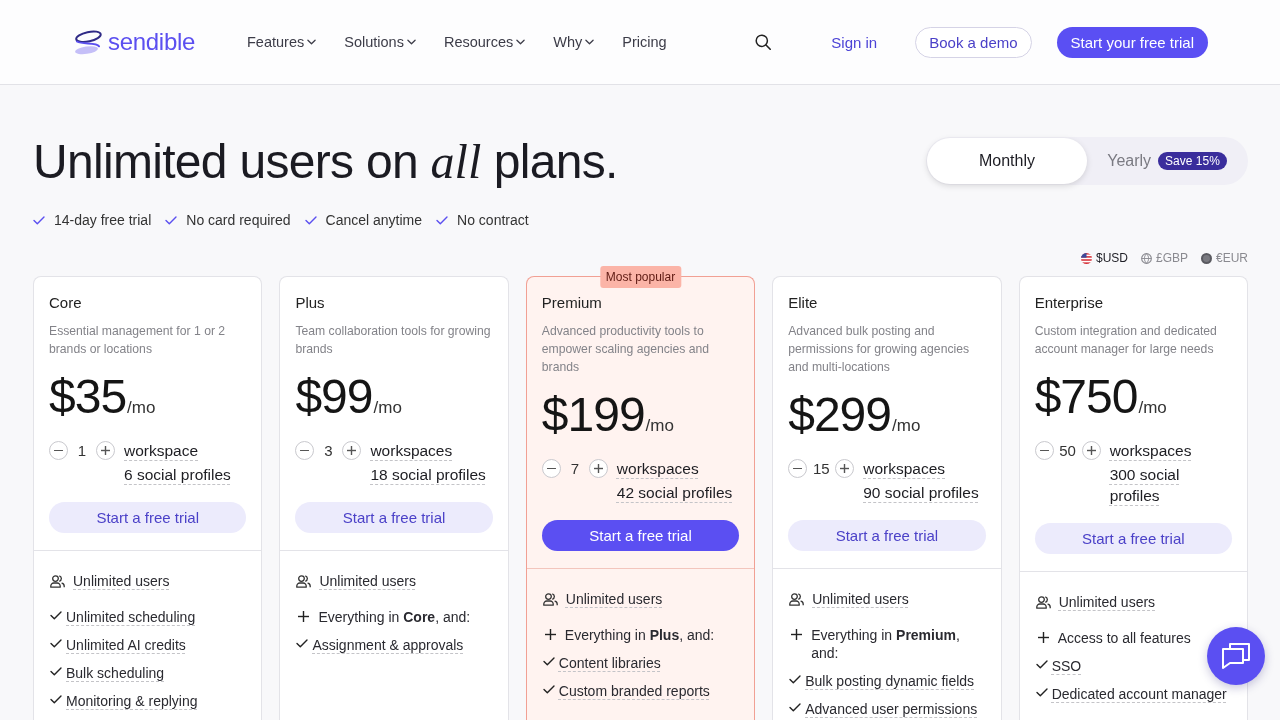 This screenshot has height=720, width=1280. I want to click on plan-name: Core, so click(66, 303).